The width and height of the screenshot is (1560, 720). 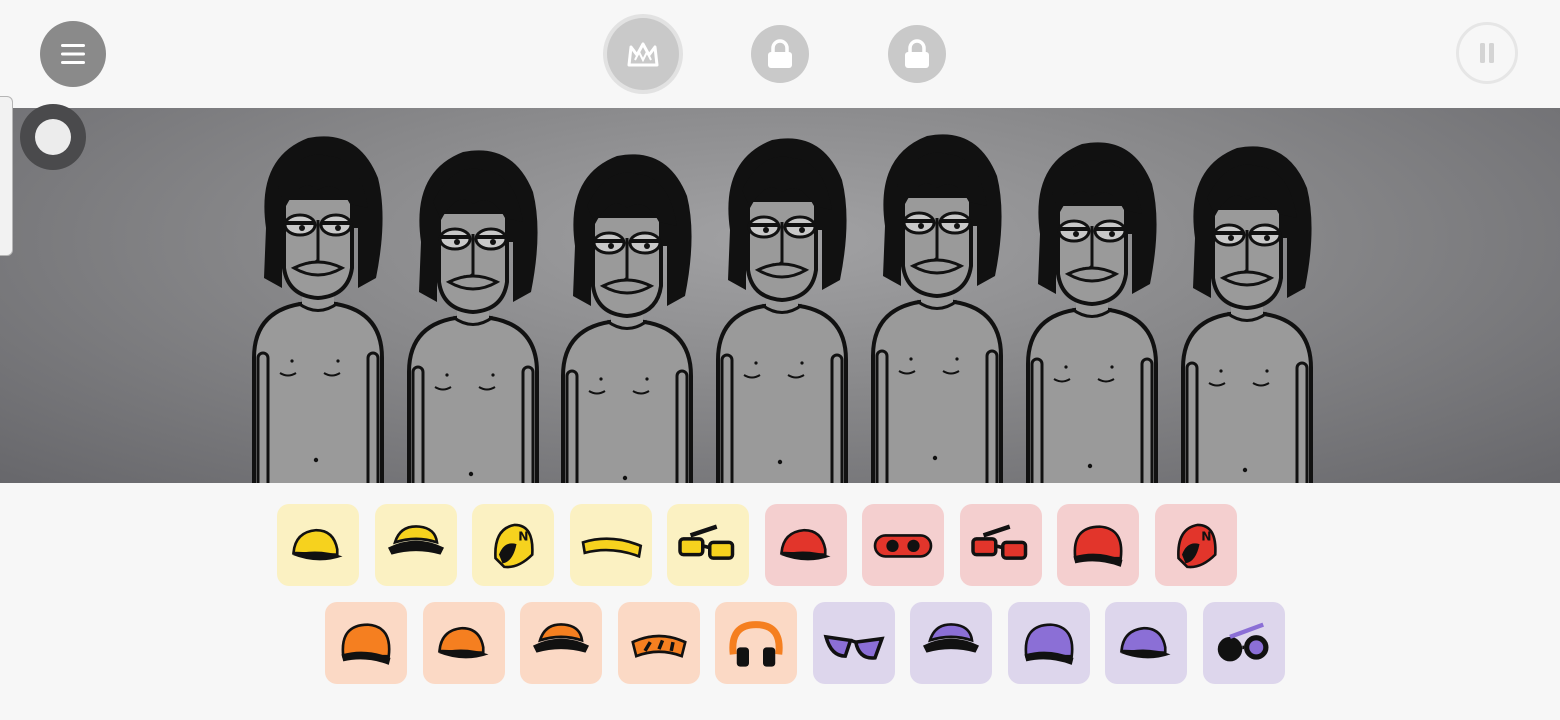 I want to click on red-cap-tile, so click(x=805, y=545).